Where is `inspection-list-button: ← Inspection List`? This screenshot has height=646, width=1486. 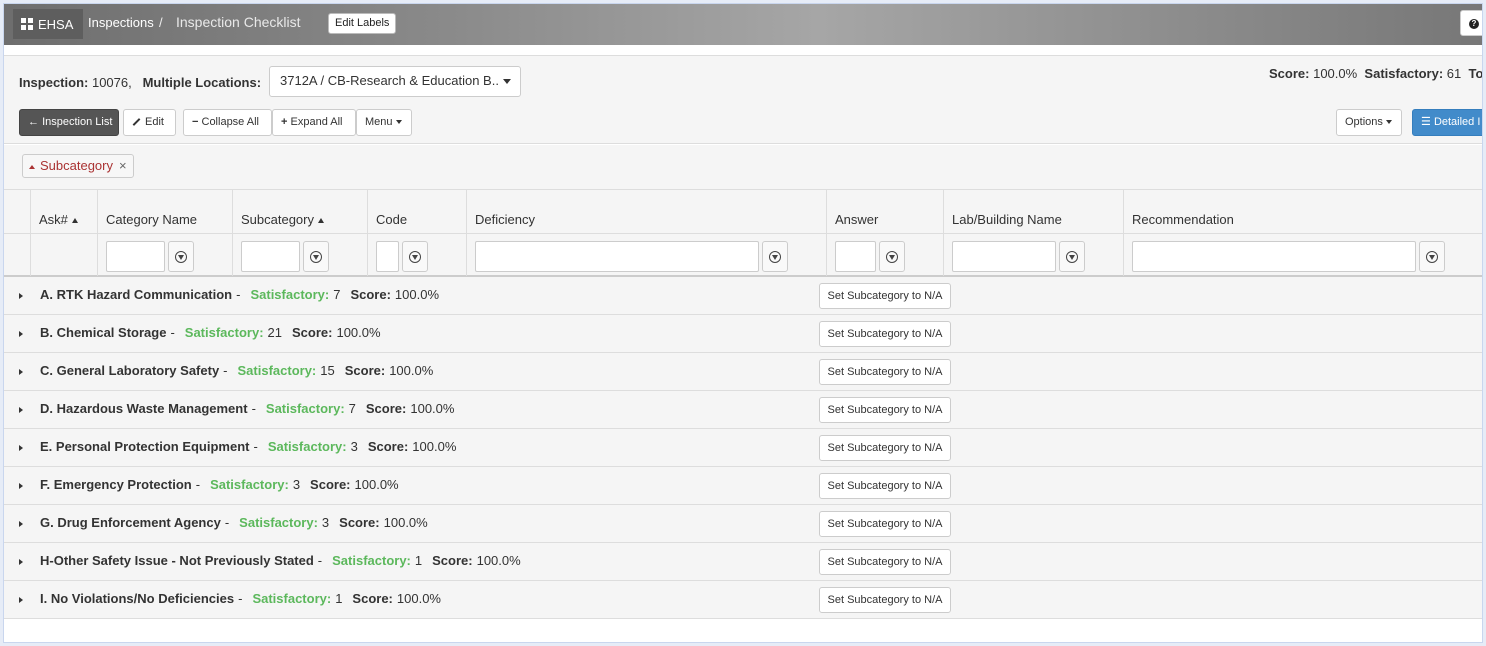
inspection-list-button: ← Inspection List is located at coordinates (69, 122).